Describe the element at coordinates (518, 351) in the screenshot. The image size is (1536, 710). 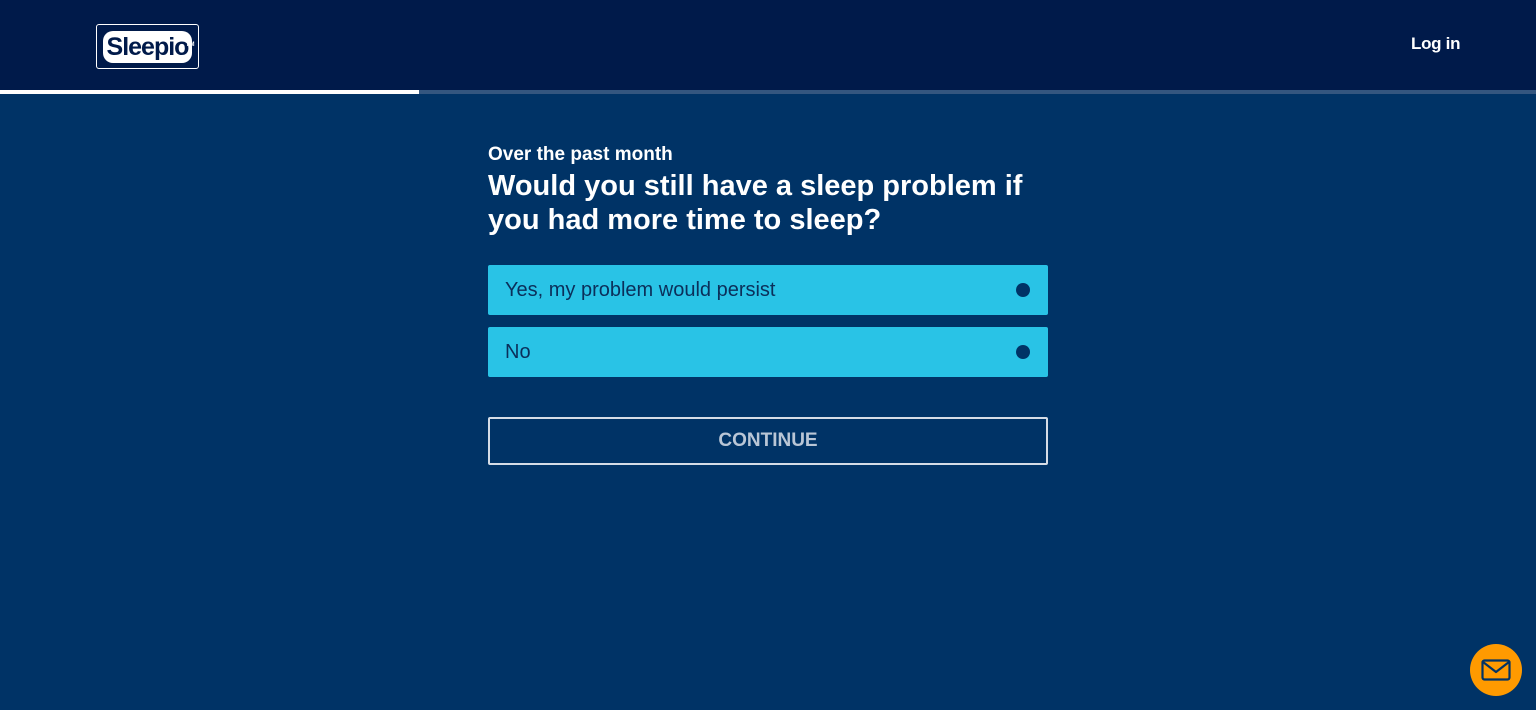
I see `answer-option-label: No` at that location.